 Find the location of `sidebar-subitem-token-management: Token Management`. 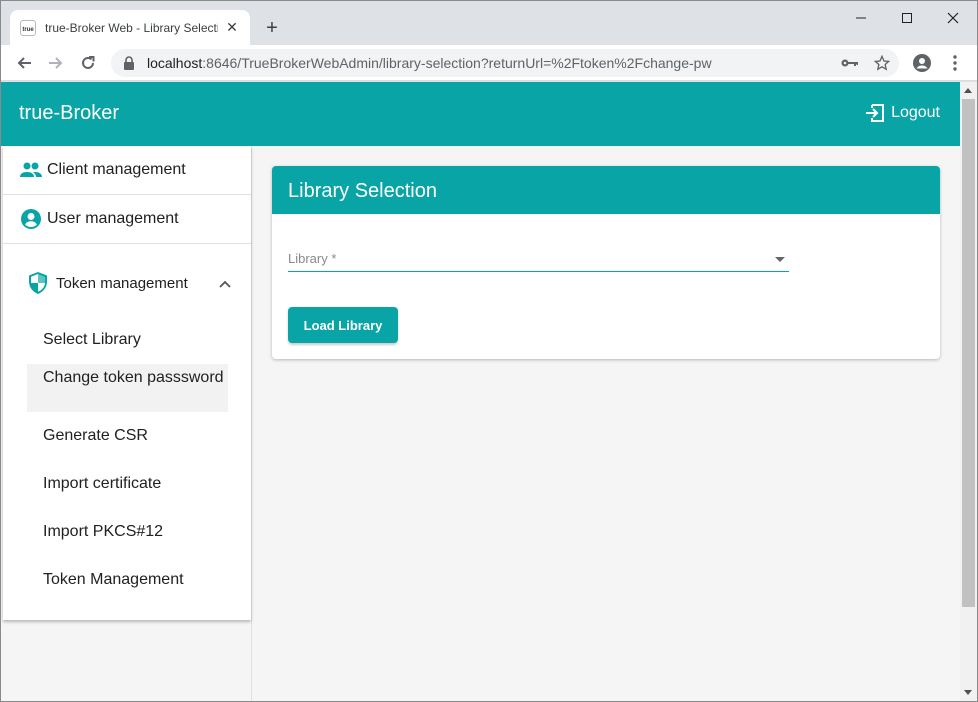

sidebar-subitem-token-management: Token Management is located at coordinates (127, 580).